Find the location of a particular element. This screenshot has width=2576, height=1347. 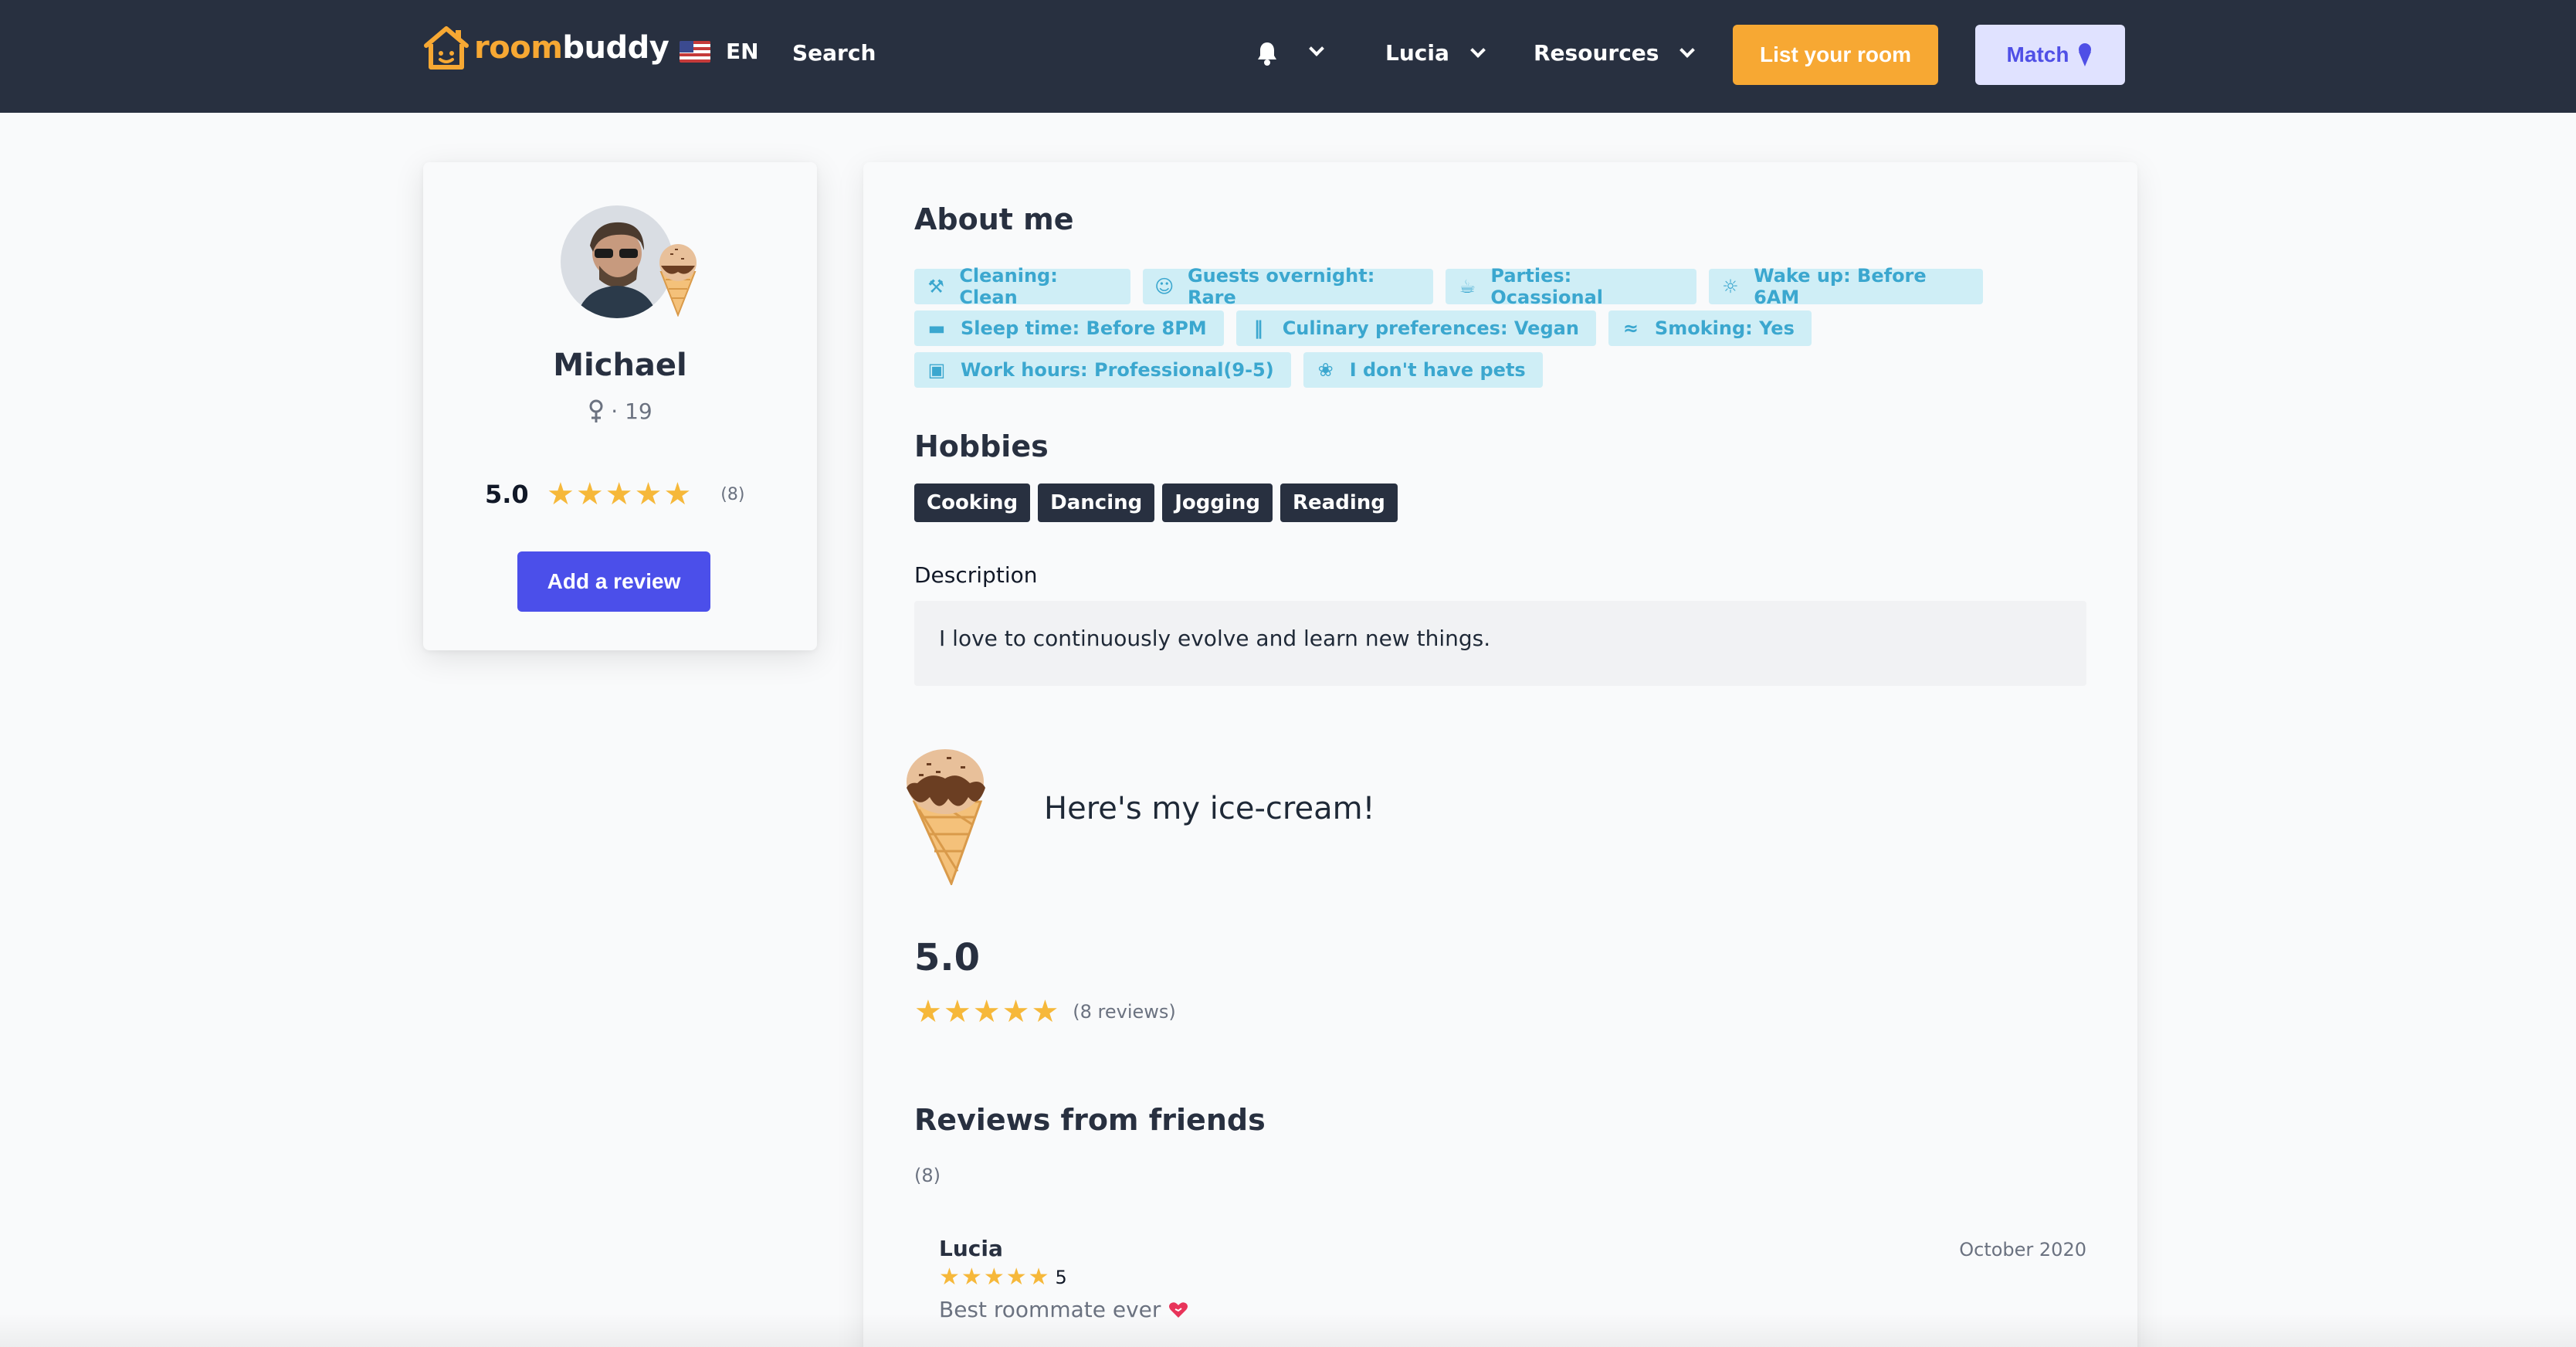

description-label: Description is located at coordinates (976, 575).